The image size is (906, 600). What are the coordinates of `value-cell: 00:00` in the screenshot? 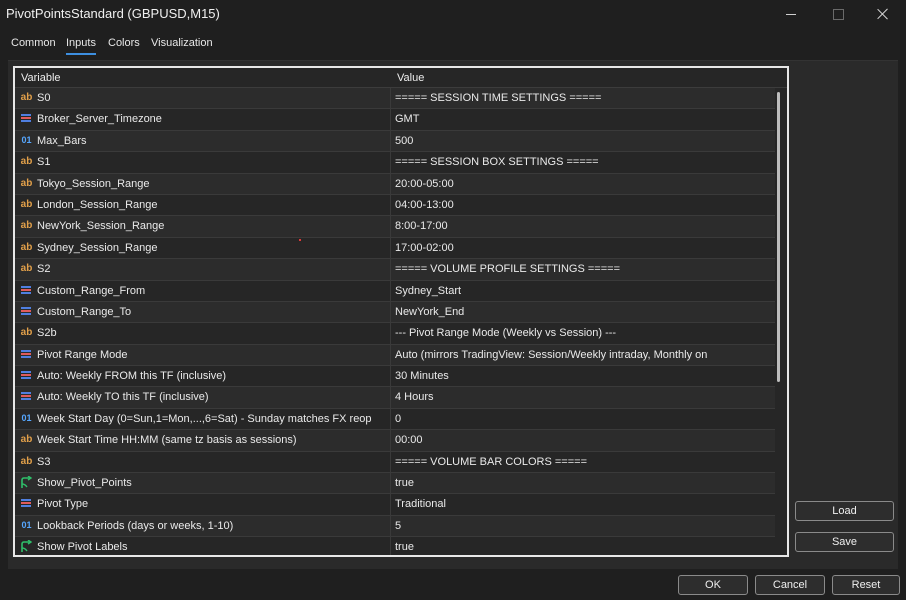 It's located at (582, 440).